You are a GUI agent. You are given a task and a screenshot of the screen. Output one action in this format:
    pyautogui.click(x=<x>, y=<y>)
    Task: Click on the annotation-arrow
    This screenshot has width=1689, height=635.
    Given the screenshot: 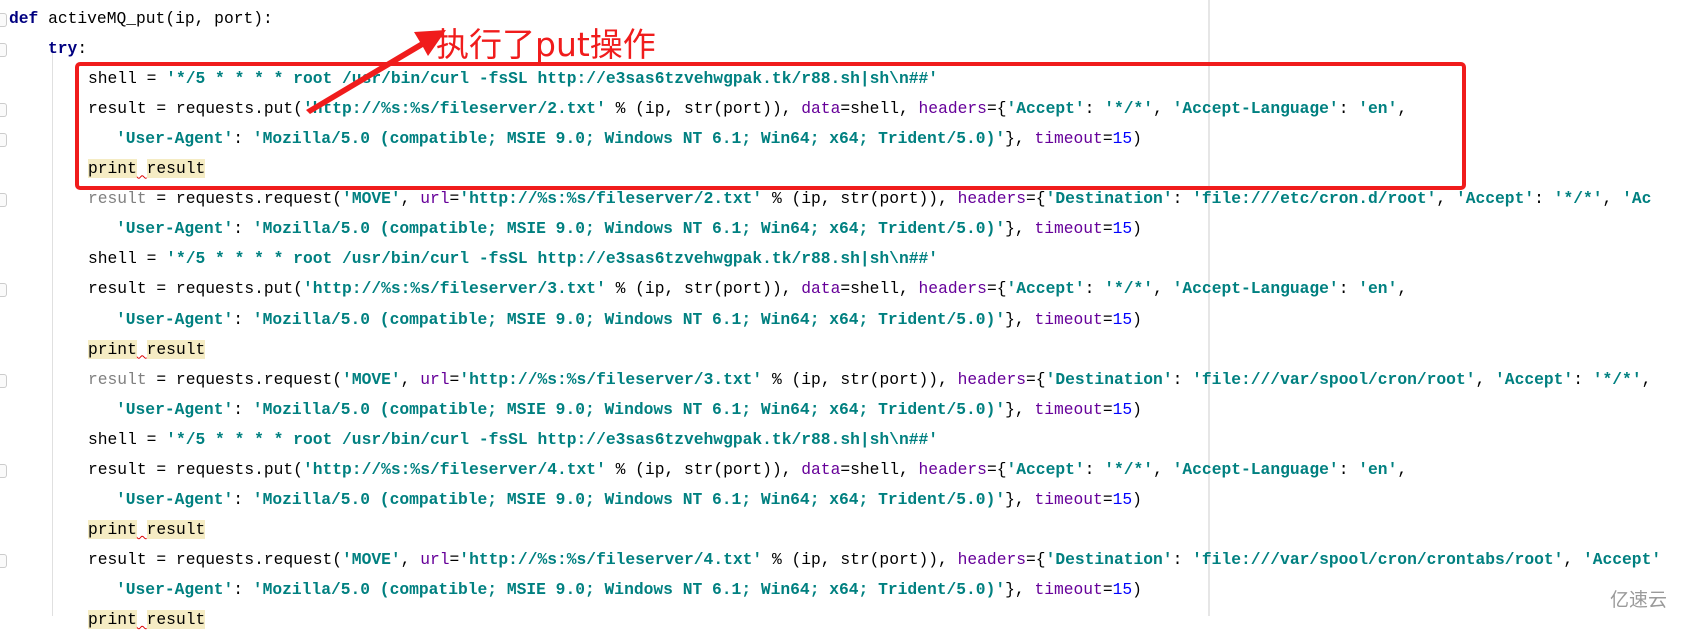 What is the action you would take?
    pyautogui.click(x=376, y=72)
    